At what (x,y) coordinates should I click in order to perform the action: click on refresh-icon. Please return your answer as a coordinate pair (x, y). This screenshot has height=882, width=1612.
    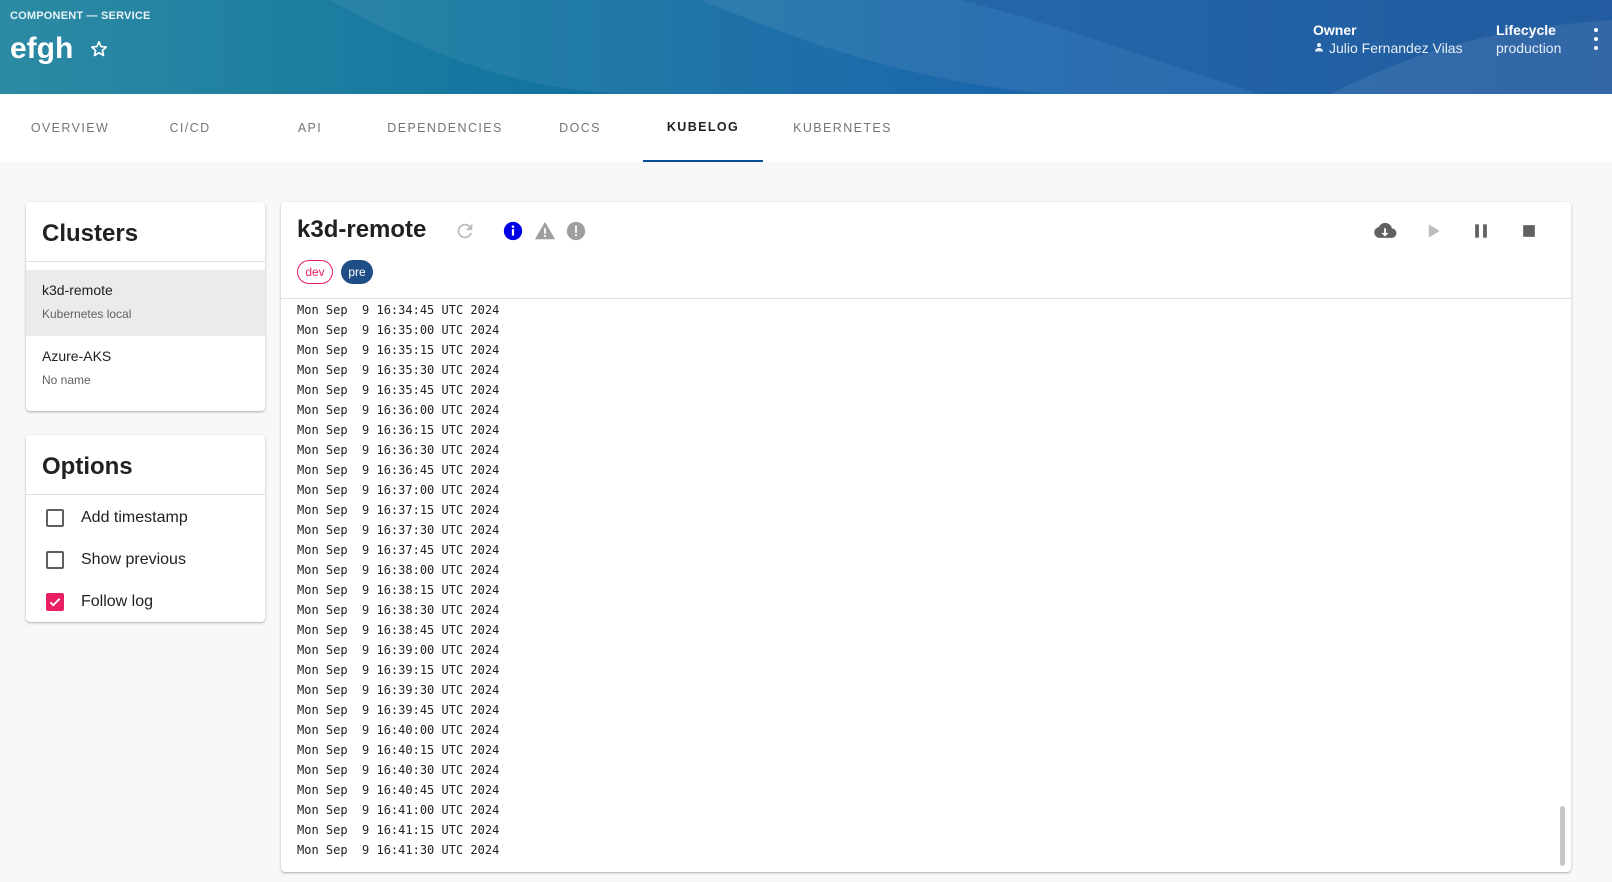
    Looking at the image, I should click on (465, 231).